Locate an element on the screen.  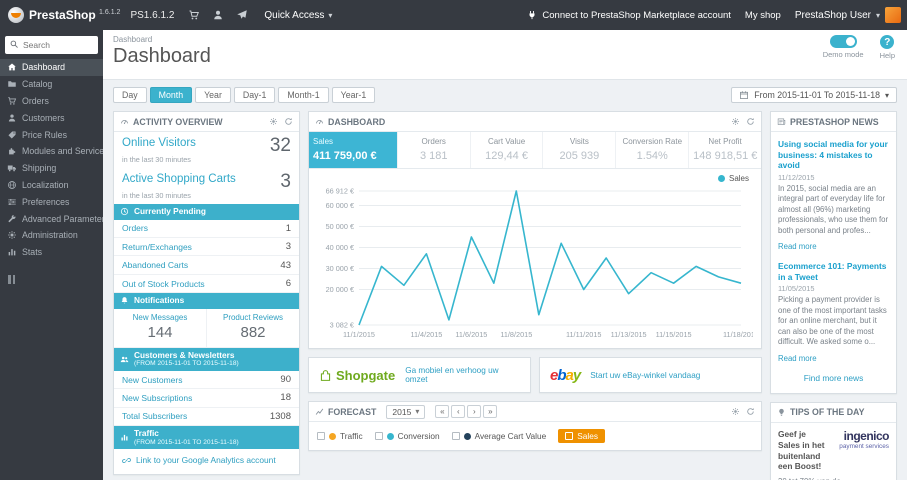
new-customers-link: New Customers is located at coordinates (152, 380).